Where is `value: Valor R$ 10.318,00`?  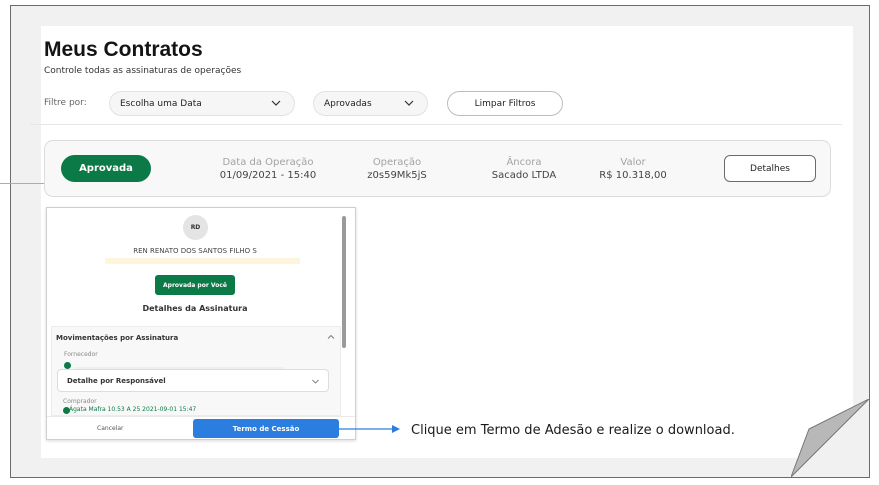 value: Valor R$ 10.318,00 is located at coordinates (633, 169).